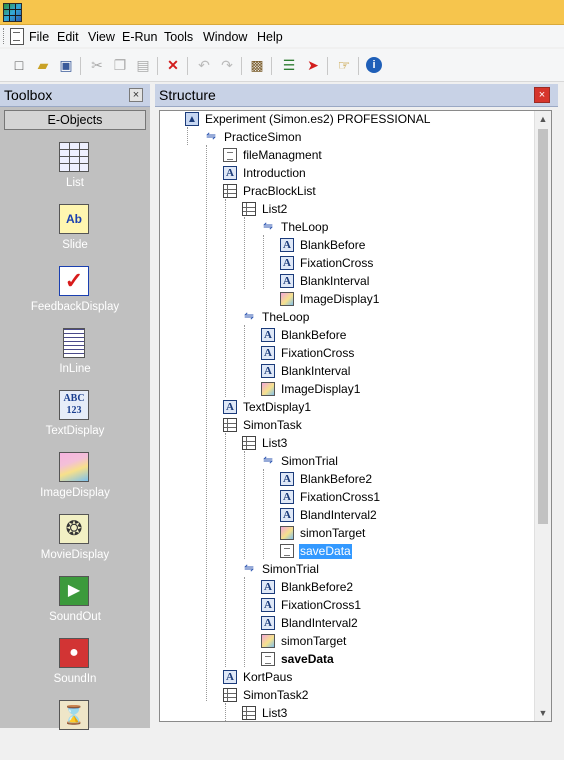 The height and width of the screenshot is (760, 564). What do you see at coordinates (173, 65) in the screenshot?
I see `delete-icon: ✕` at bounding box center [173, 65].